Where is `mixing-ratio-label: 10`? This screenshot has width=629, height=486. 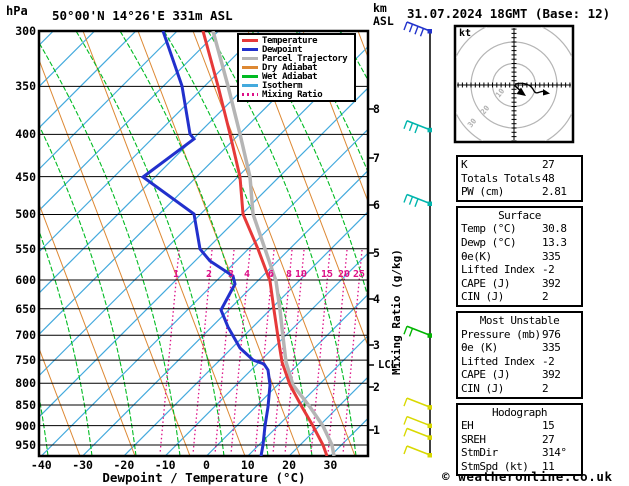 mixing-ratio-label: 10 is located at coordinates (301, 274).